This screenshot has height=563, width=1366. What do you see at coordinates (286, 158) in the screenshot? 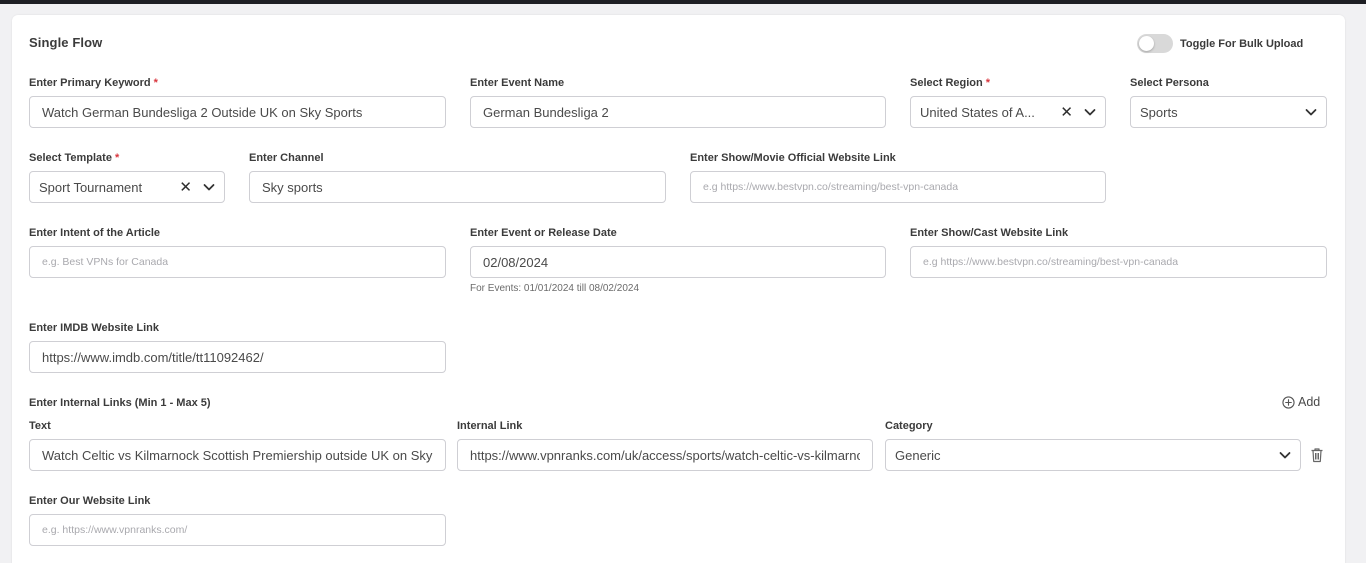
I see `channel-label: Enter Channel` at bounding box center [286, 158].